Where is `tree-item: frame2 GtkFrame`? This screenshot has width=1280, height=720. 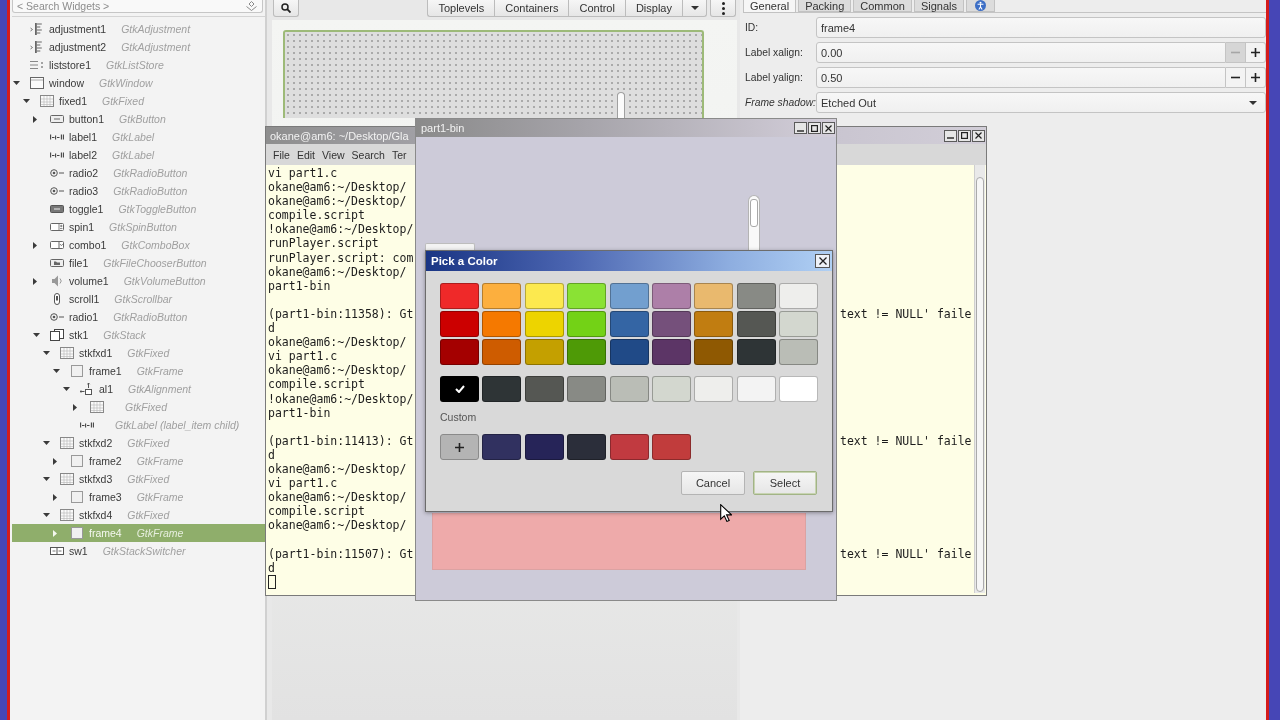
tree-item: frame2 GtkFrame is located at coordinates (138, 461).